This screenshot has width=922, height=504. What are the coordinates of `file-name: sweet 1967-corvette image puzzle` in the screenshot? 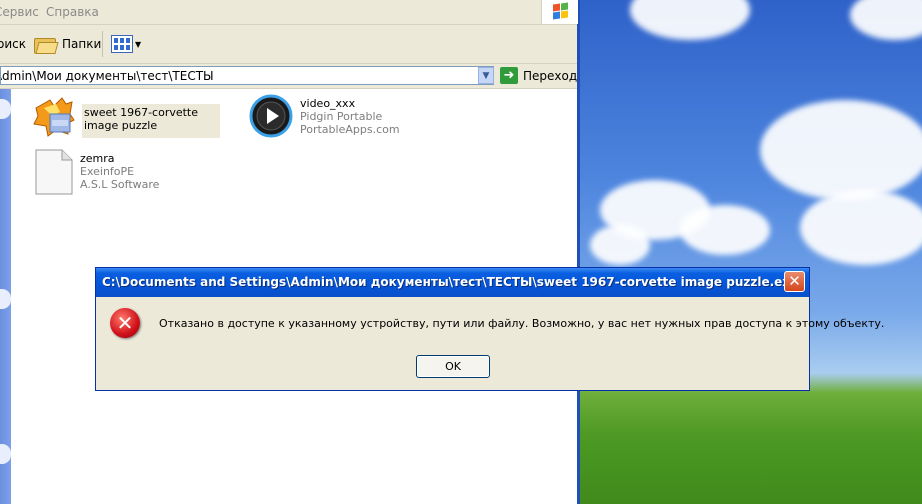 It's located at (151, 121).